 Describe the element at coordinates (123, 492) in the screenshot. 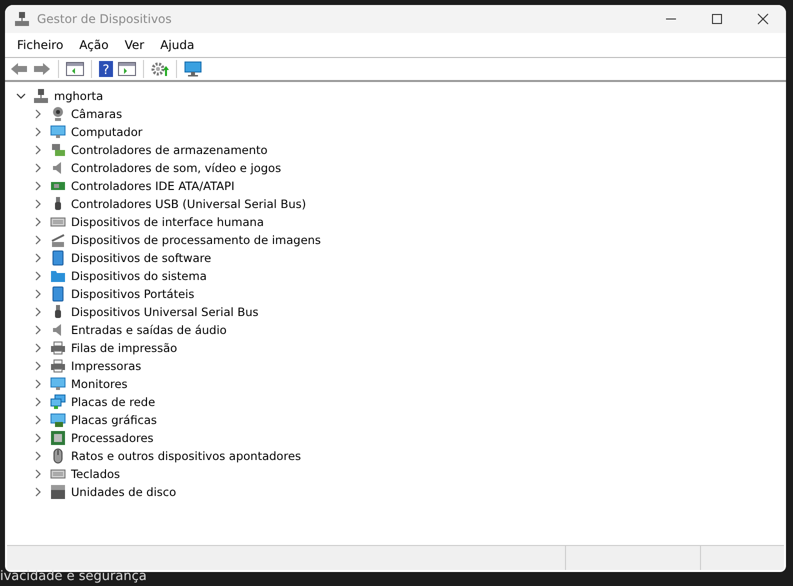

I see `tree-item: Unidades de disco` at that location.